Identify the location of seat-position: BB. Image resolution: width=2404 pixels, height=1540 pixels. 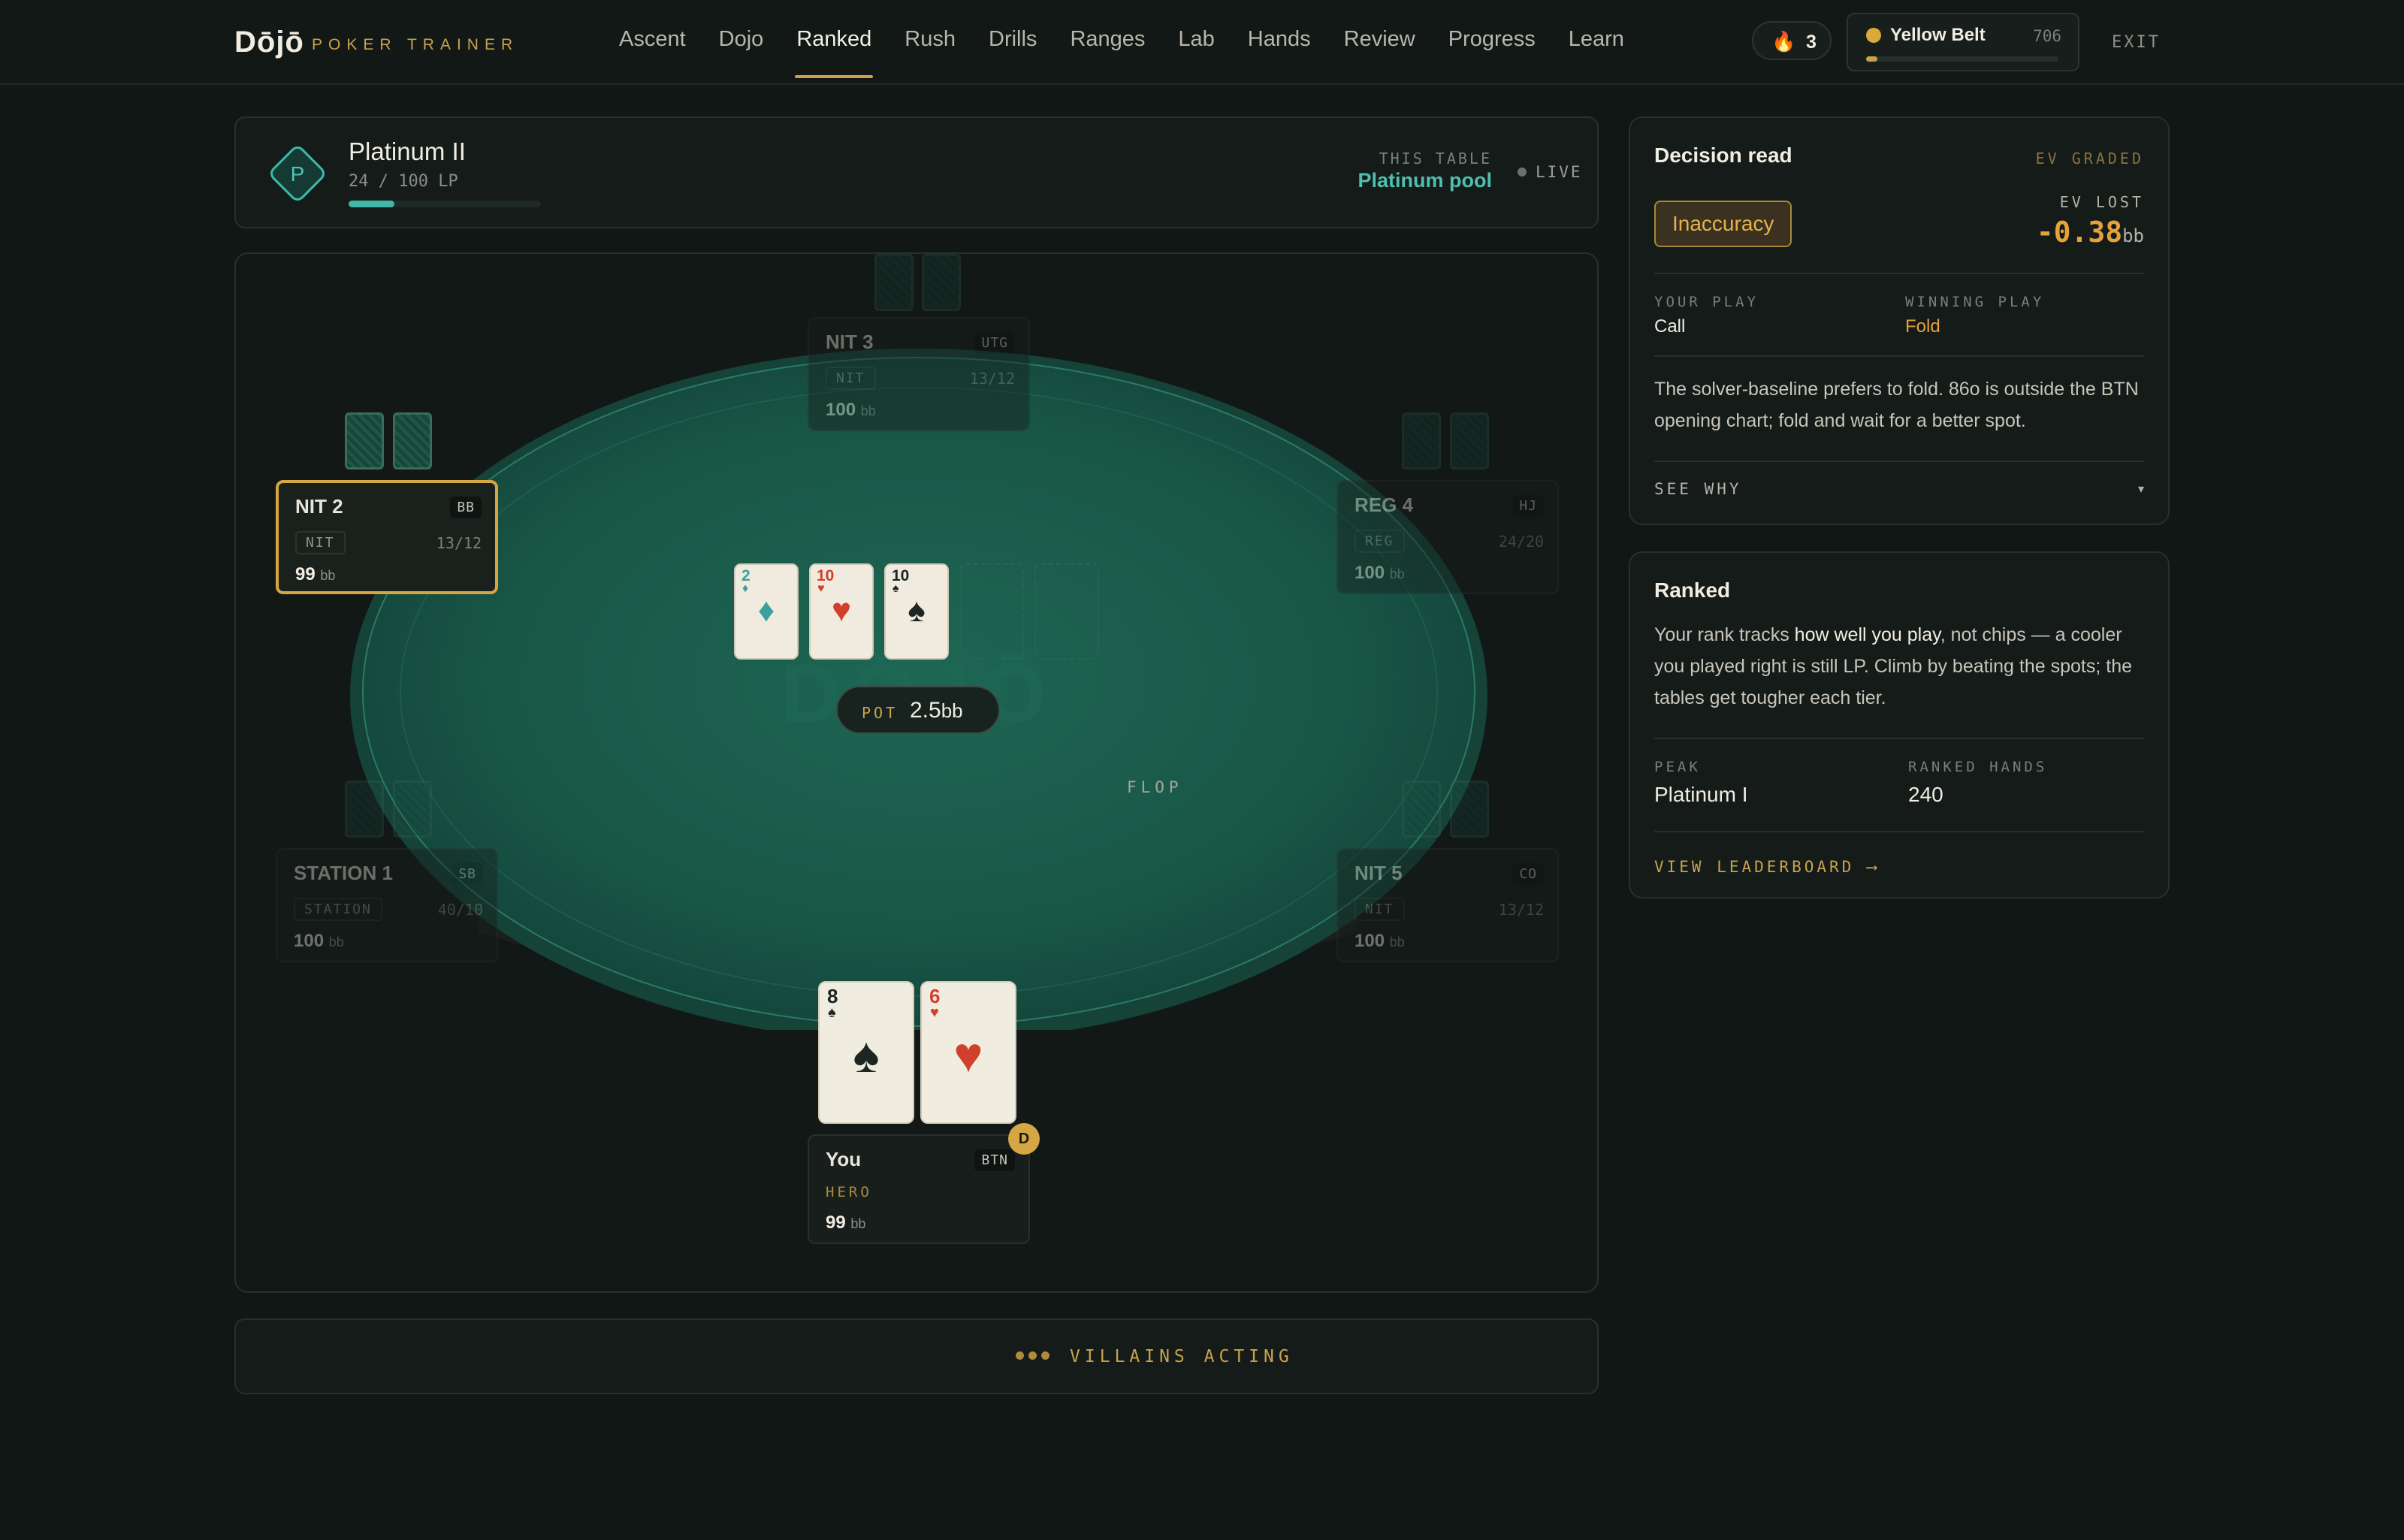
(466, 508).